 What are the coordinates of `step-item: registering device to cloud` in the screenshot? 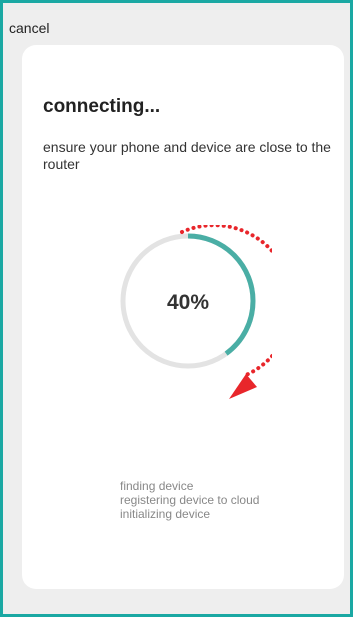 It's located at (190, 500).